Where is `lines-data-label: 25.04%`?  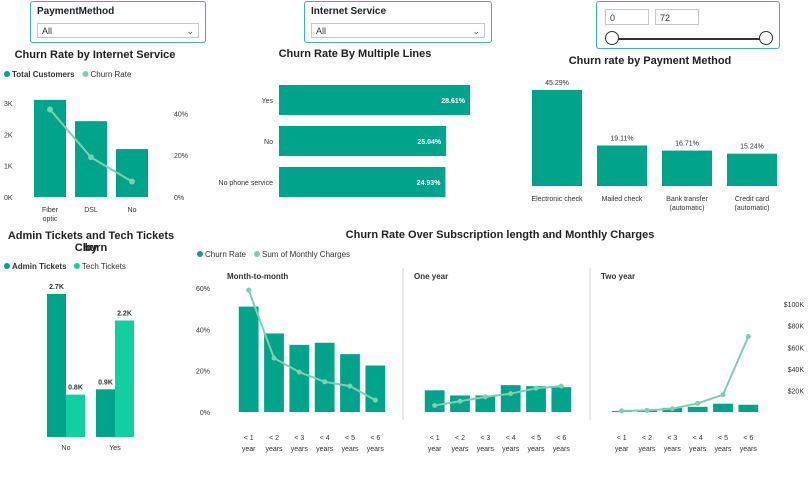 lines-data-label: 25.04% is located at coordinates (429, 142).